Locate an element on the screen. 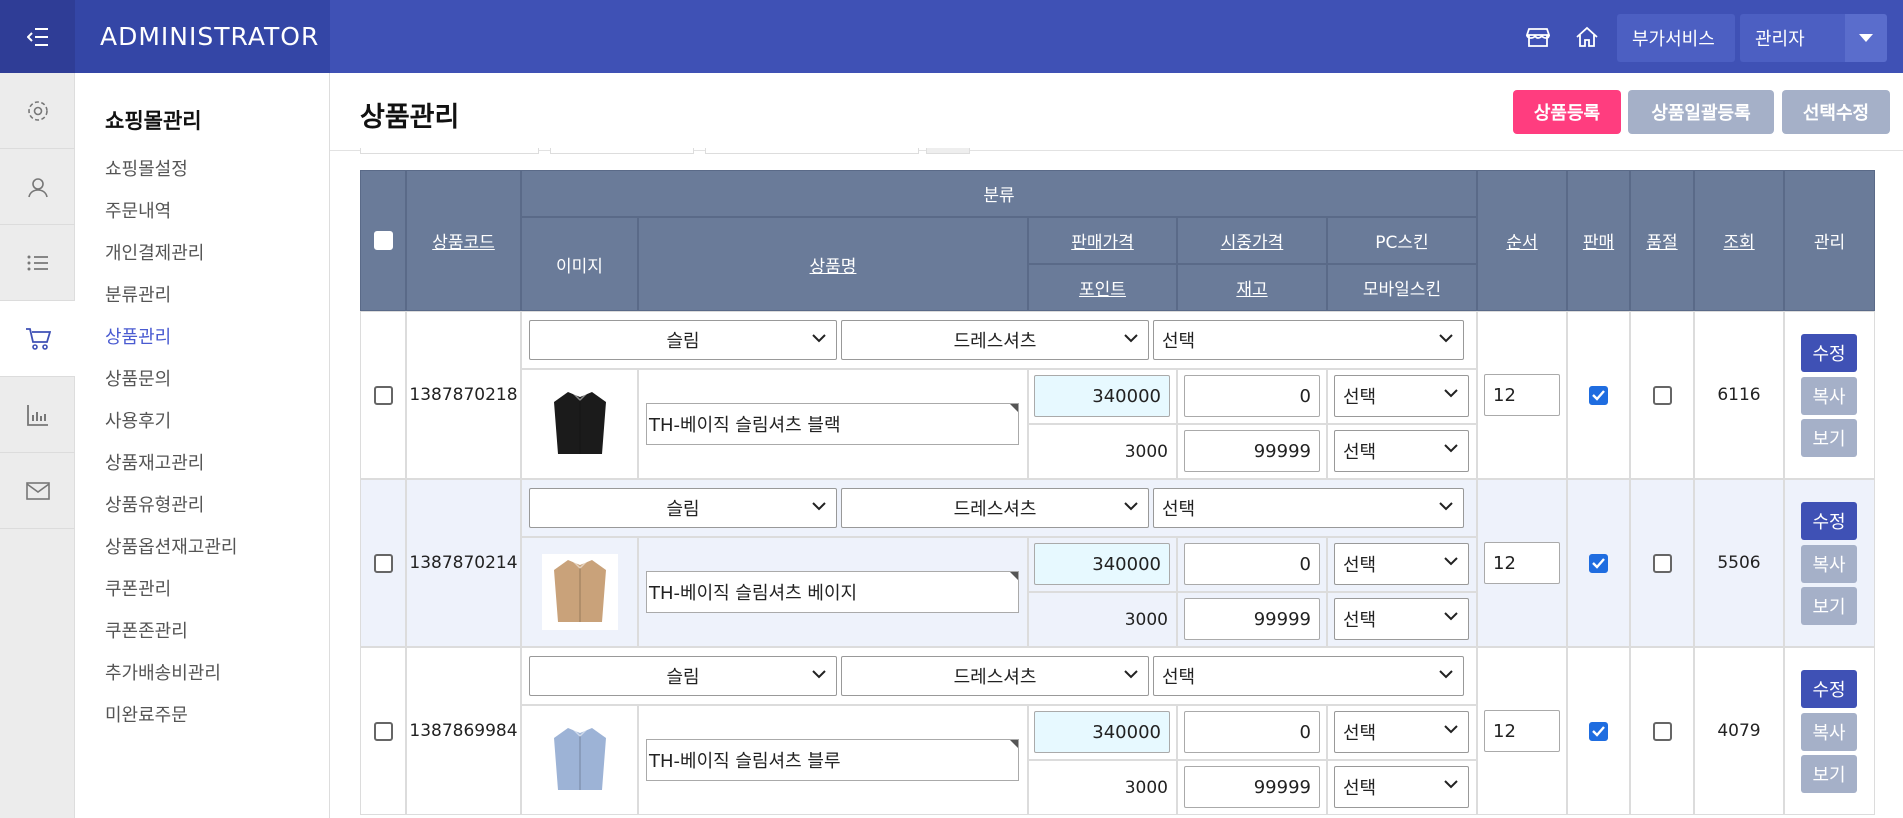 The width and height of the screenshot is (1903, 818). sidebar-item-stock: 상품재고관리 is located at coordinates (154, 462).